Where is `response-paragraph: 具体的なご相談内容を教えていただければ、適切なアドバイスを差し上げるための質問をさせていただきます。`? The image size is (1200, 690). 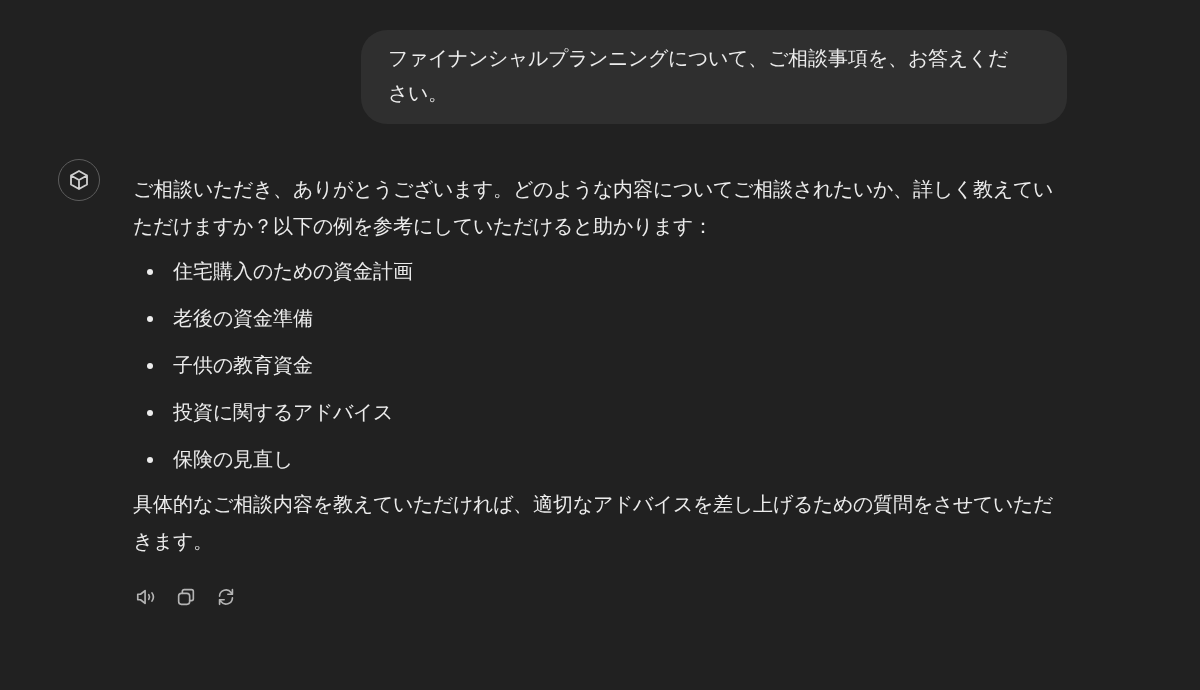
response-paragraph: 具体的なご相談内容を教えていただければ、適切なアドバイスを差し上げるための質問をさせていただきます。 is located at coordinates (593, 523).